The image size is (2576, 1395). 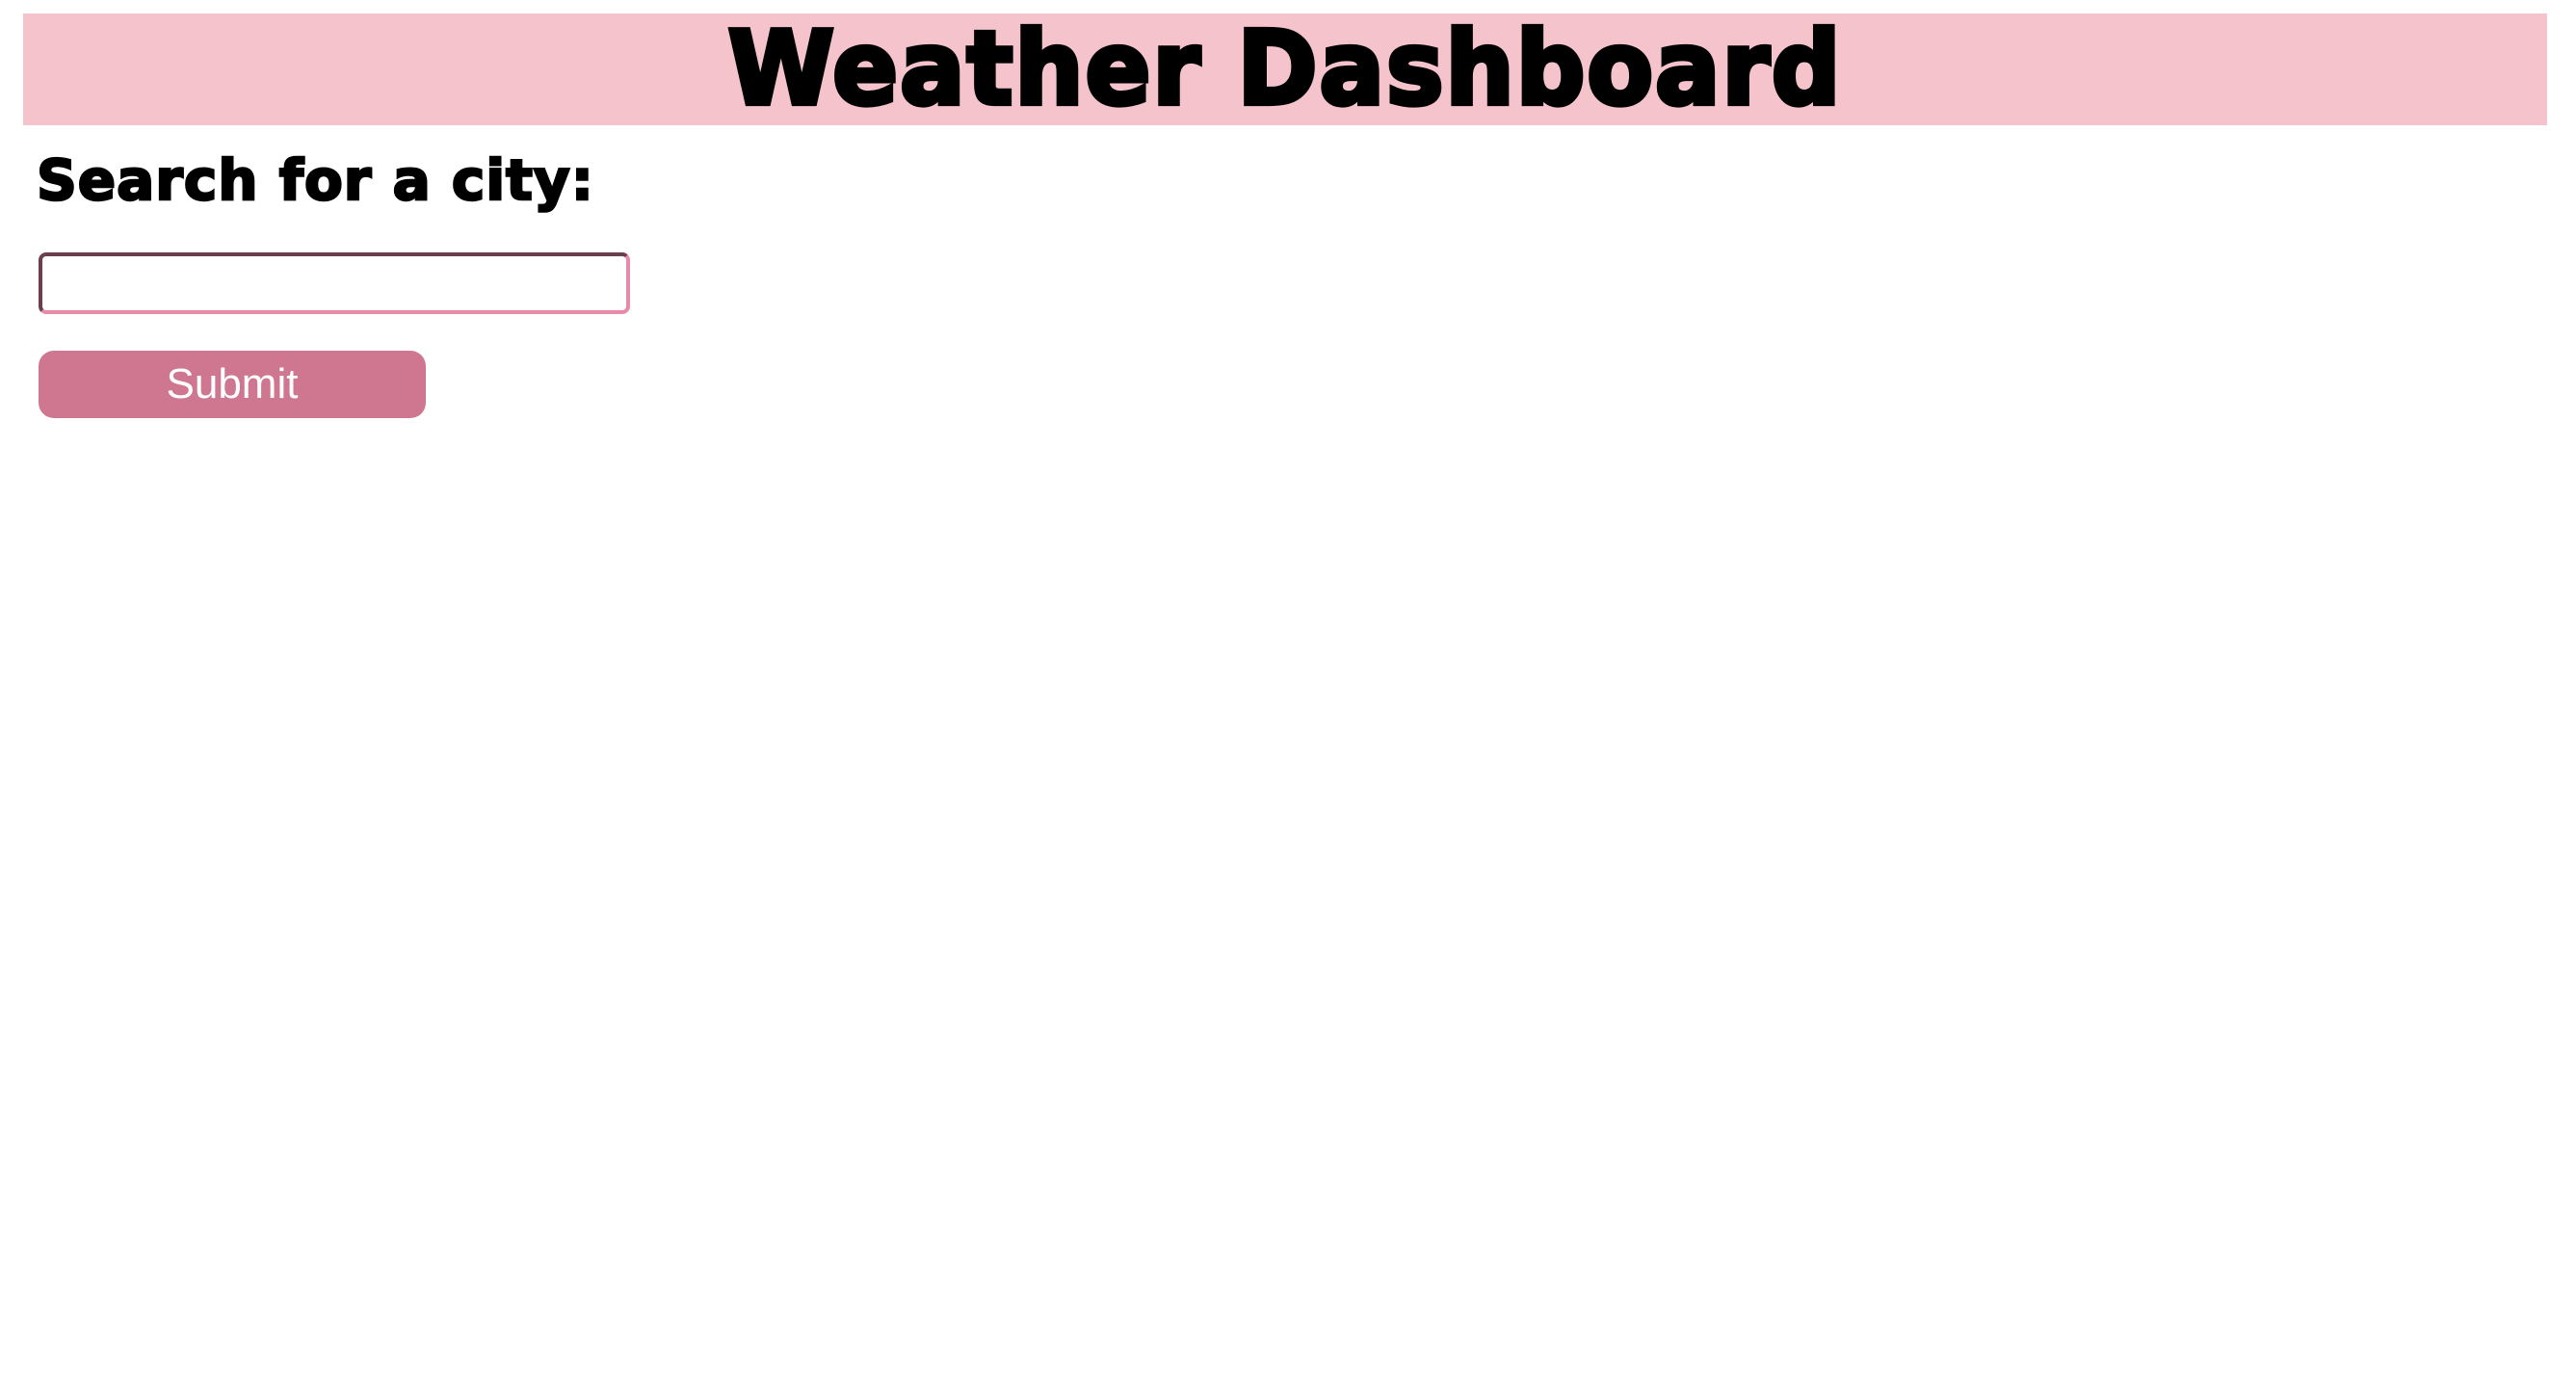 I want to click on city-search-input, so click(x=334, y=283).